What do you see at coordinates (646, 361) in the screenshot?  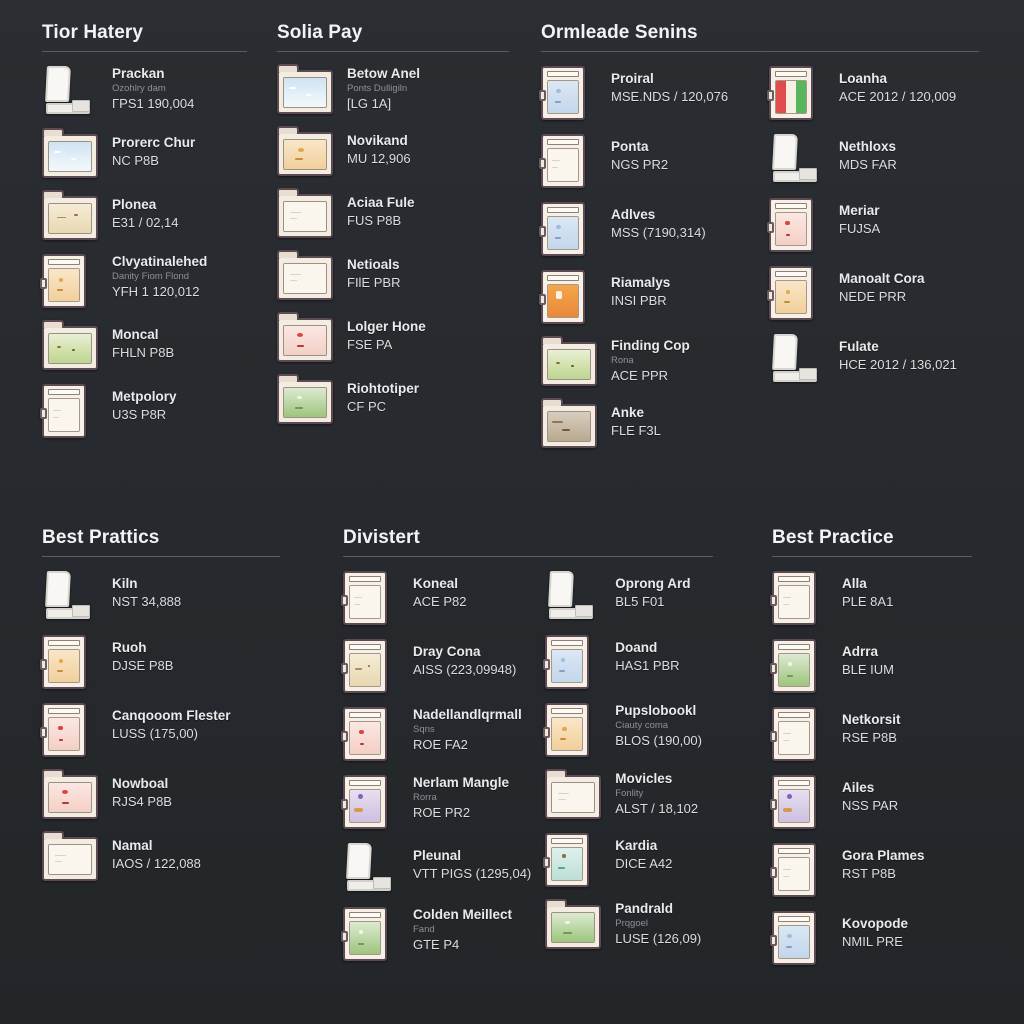 I see `list-item: Finding Cop Rona ACE PPR` at bounding box center [646, 361].